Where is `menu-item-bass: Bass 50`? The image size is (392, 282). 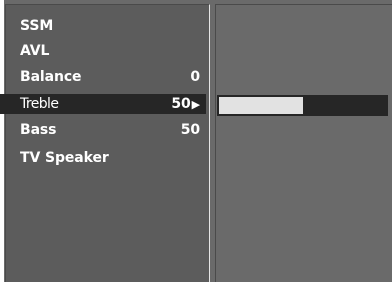 menu-item-bass: Bass 50 is located at coordinates (103, 130).